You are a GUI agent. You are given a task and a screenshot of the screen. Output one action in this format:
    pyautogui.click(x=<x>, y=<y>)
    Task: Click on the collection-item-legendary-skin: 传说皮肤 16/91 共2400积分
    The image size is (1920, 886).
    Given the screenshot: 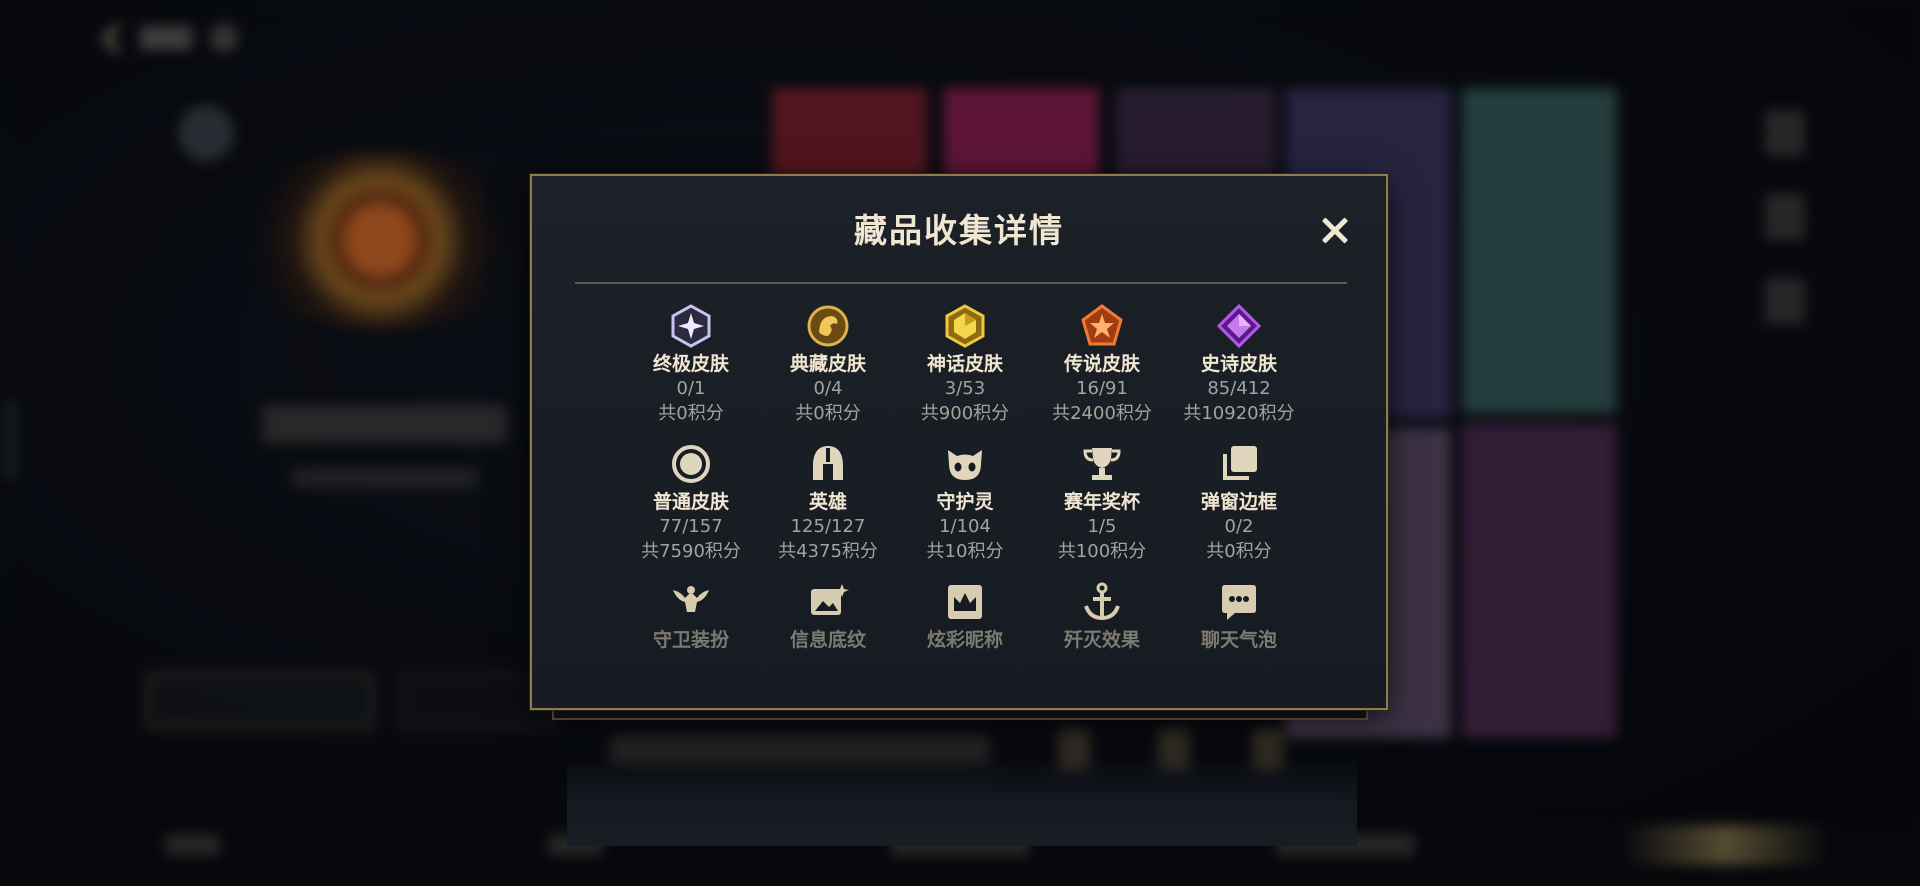 What is the action you would take?
    pyautogui.click(x=1102, y=365)
    